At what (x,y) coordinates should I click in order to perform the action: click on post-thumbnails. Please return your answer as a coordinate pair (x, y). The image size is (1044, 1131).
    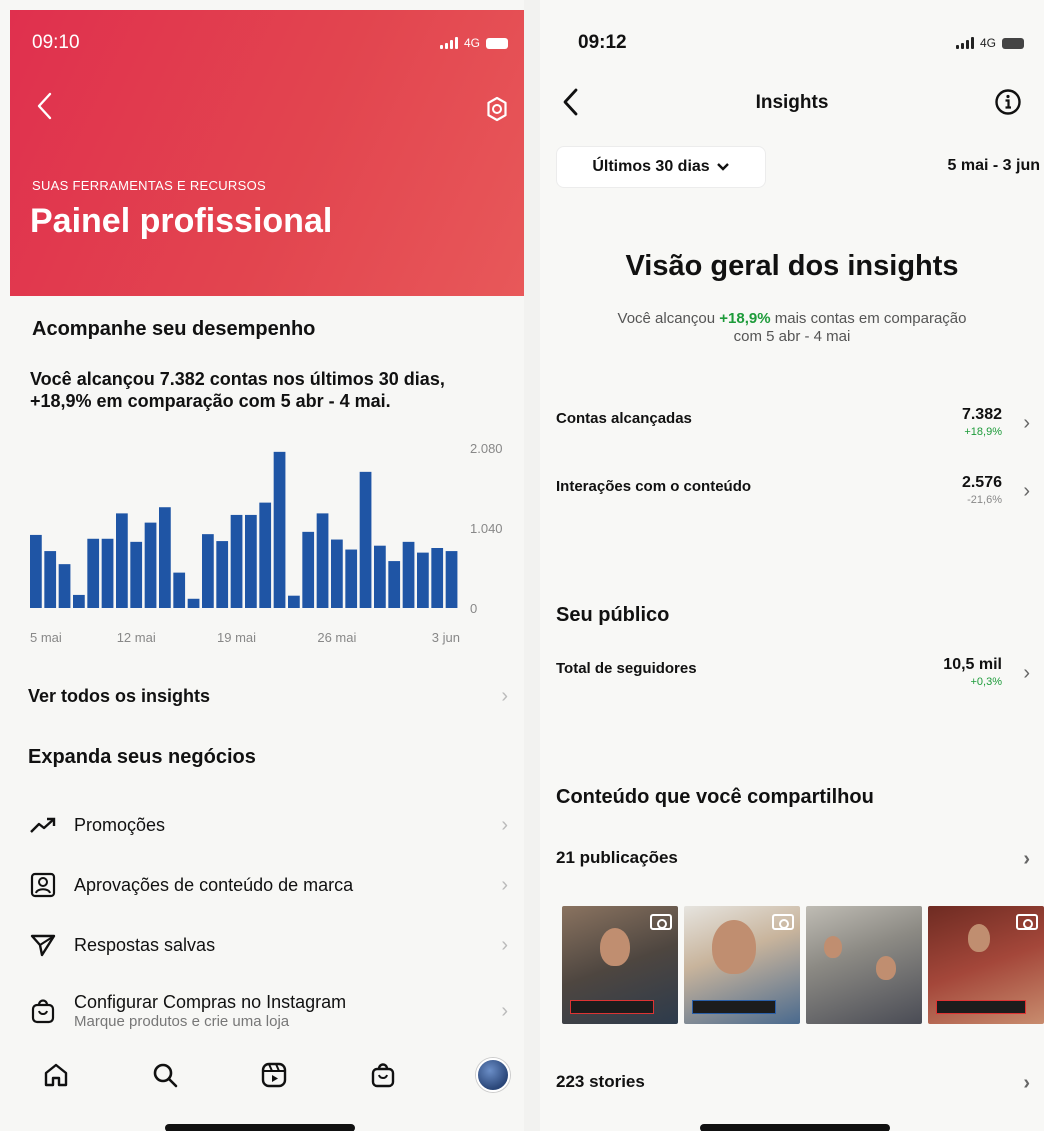
    Looking at the image, I should click on (803, 965).